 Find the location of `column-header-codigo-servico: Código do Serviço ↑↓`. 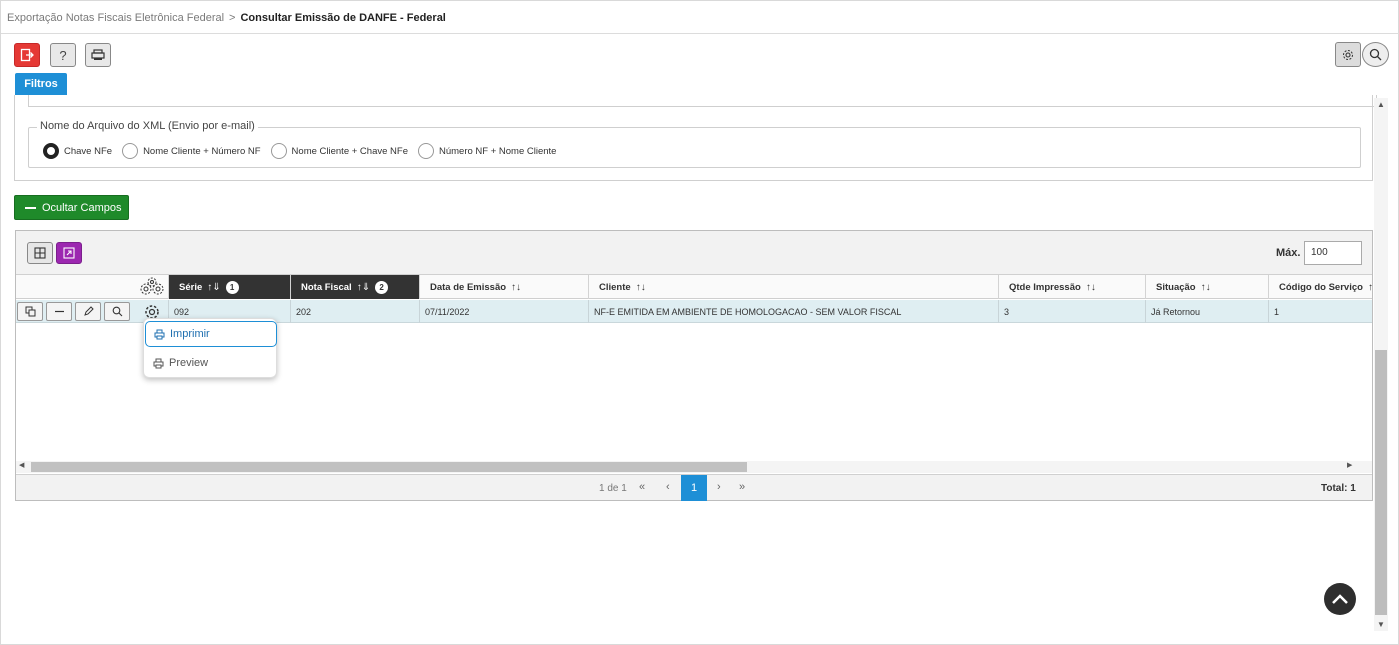

column-header-codigo-servico: Código do Serviço ↑↓ is located at coordinates (1320, 287).